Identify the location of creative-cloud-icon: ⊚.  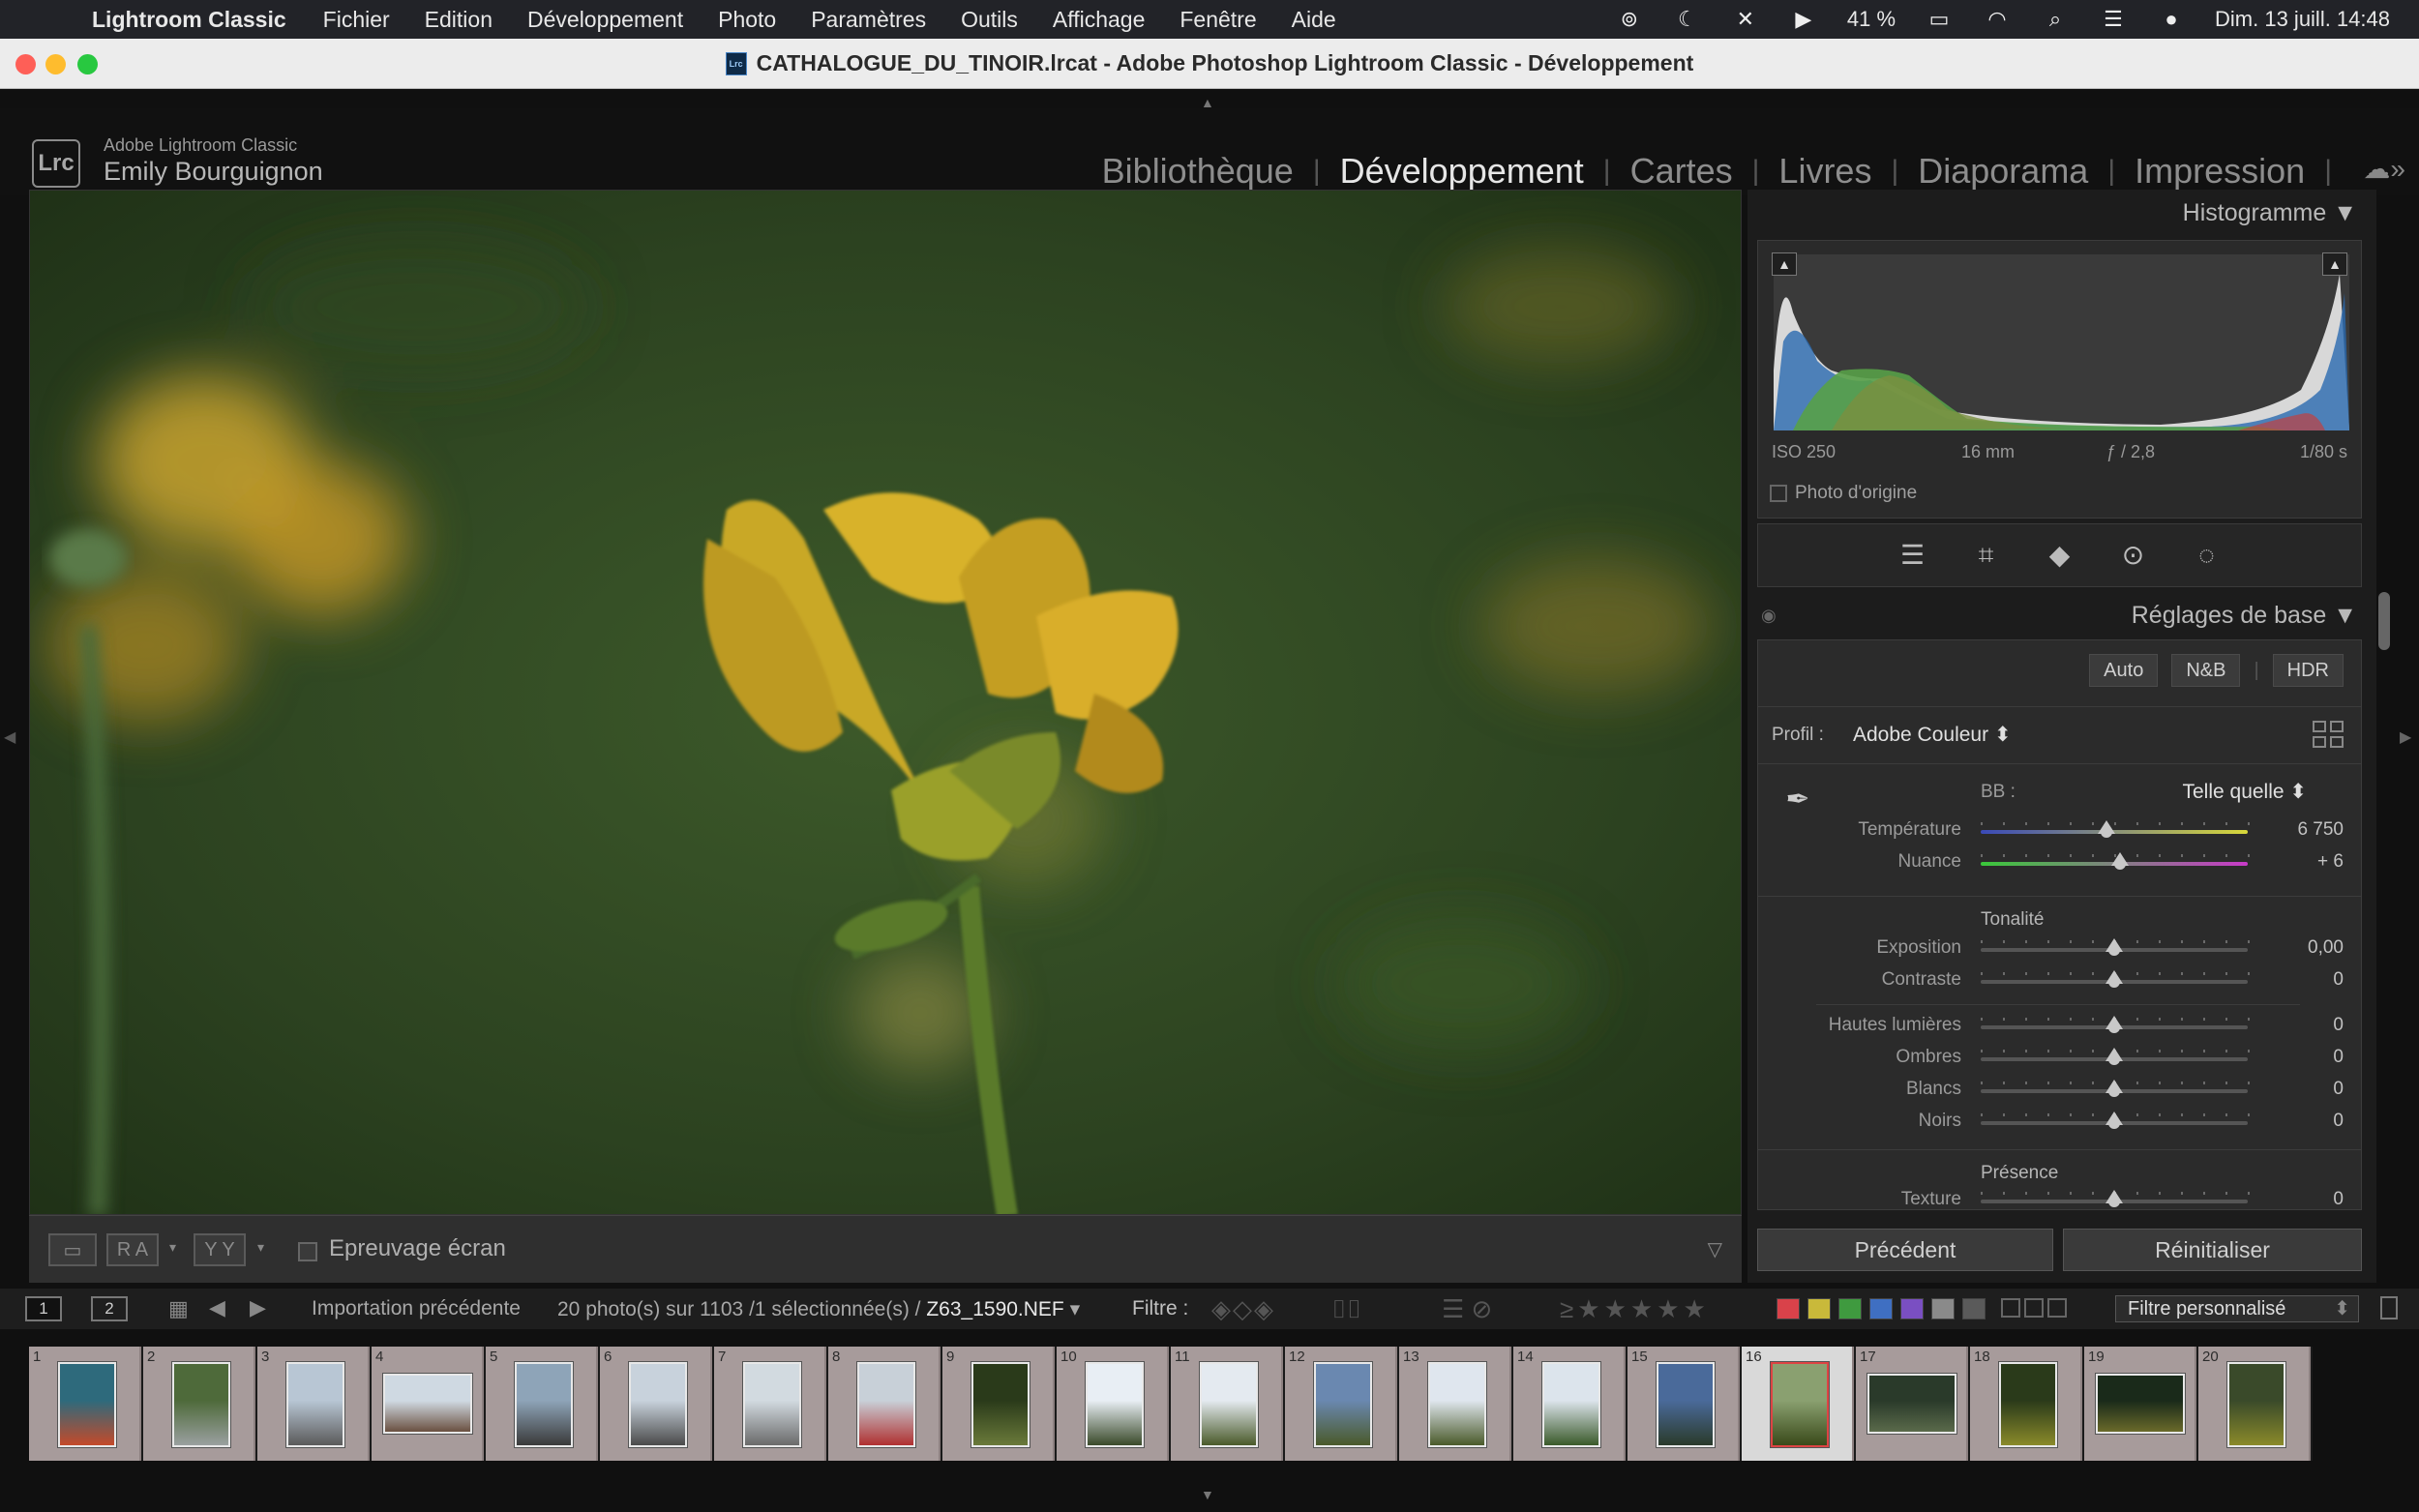
(1630, 20).